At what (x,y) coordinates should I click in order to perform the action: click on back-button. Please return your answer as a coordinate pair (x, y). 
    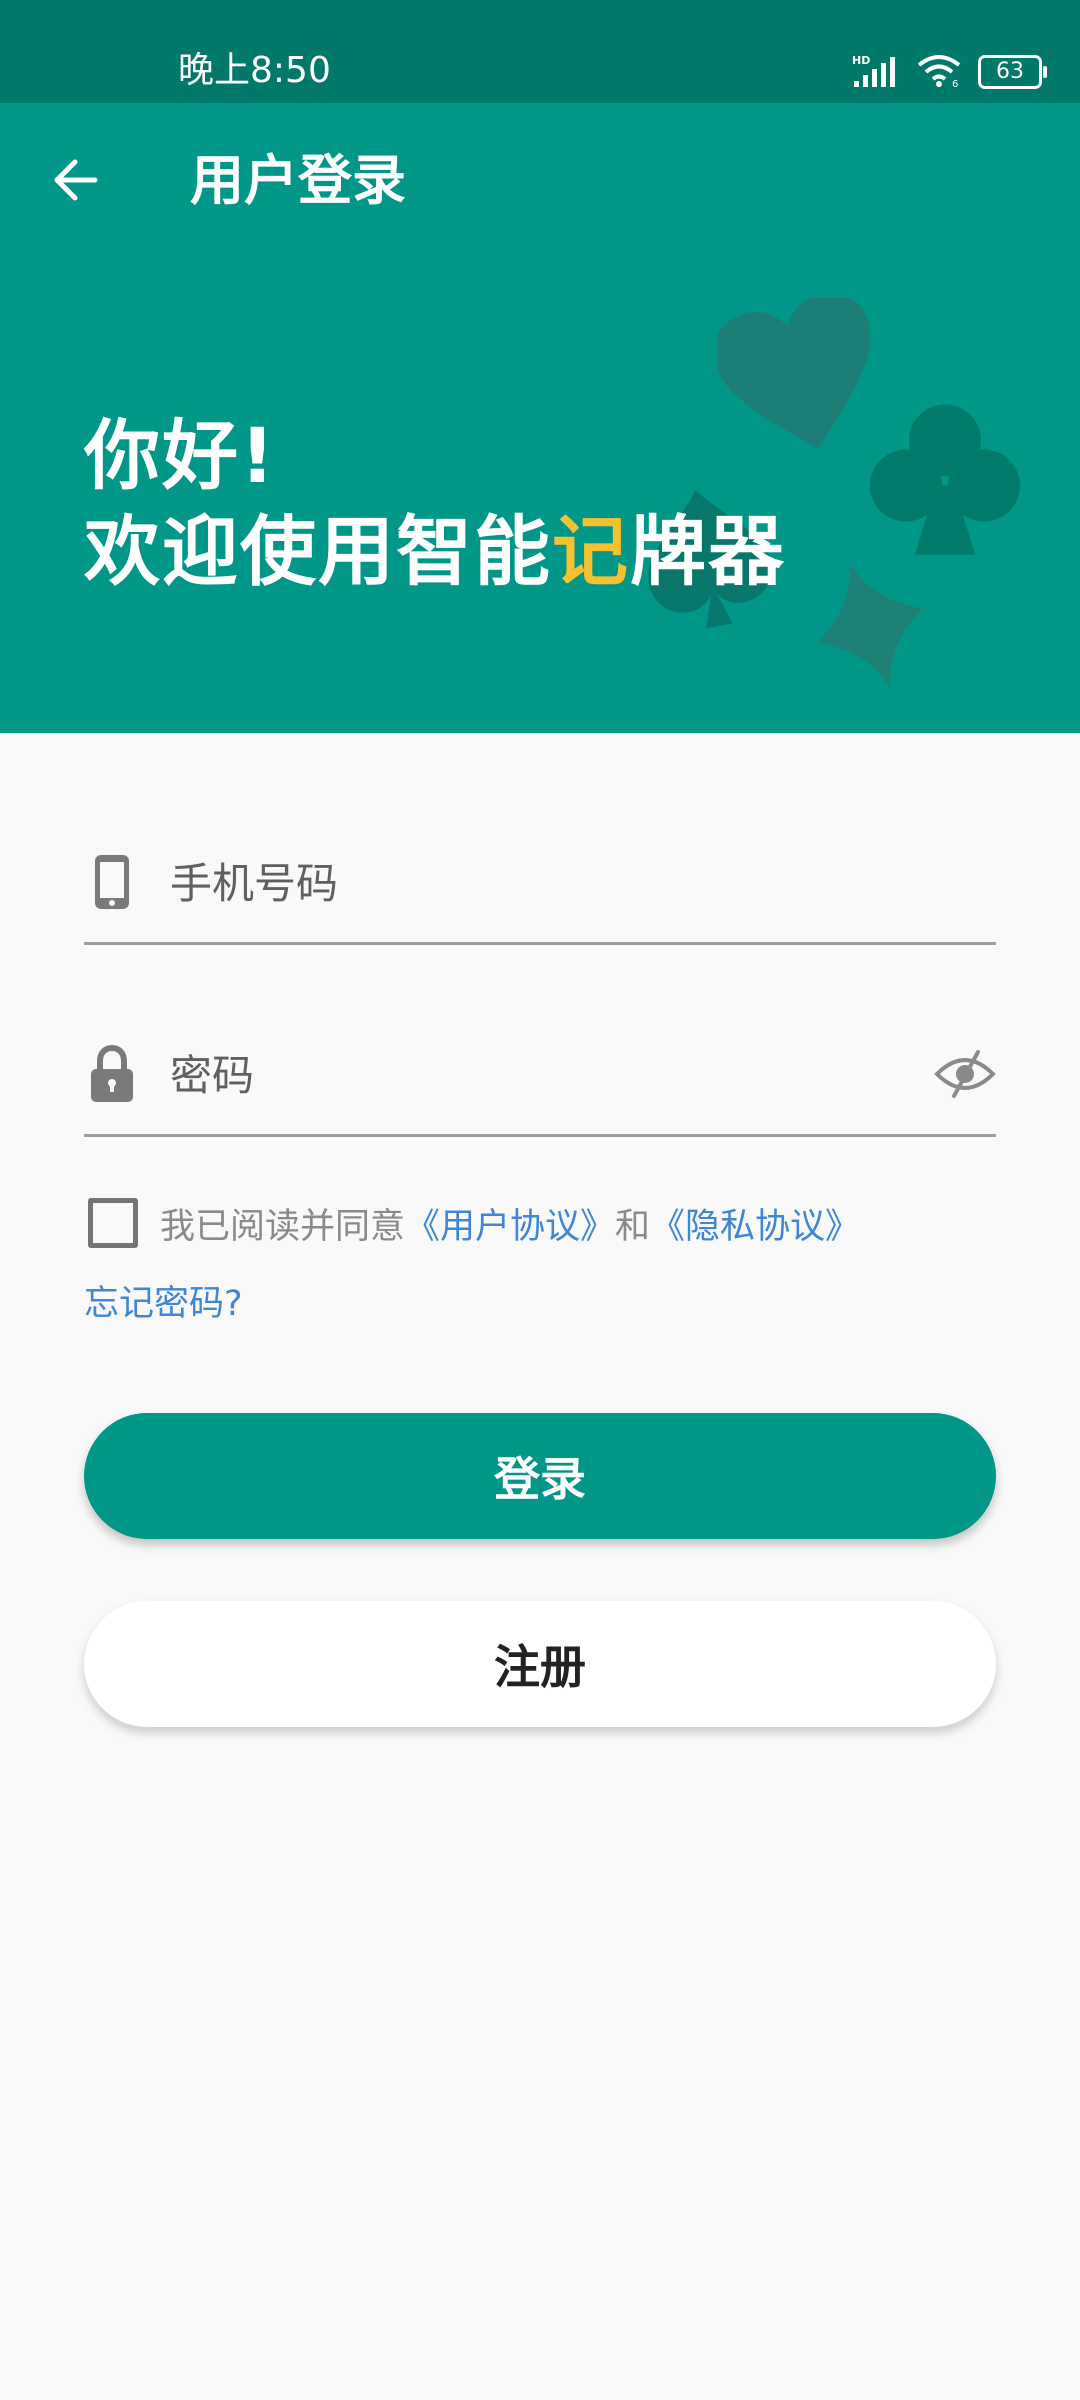
    Looking at the image, I should click on (75, 182).